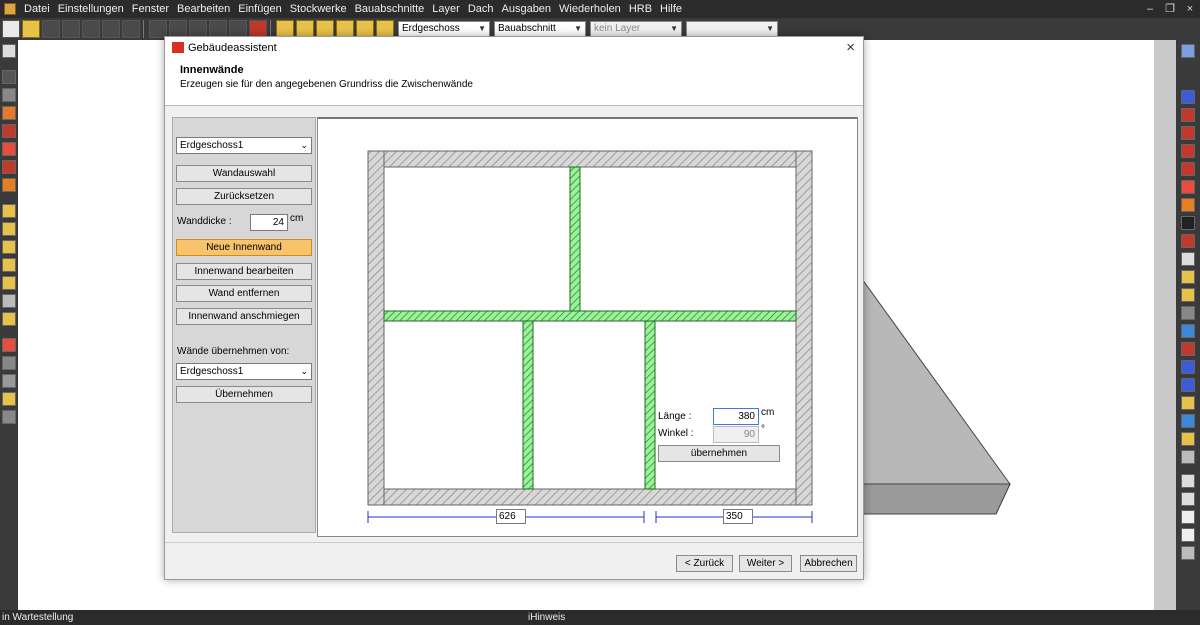 The height and width of the screenshot is (625, 1200). Describe the element at coordinates (9, 51) in the screenshot. I see `pointer-icon` at that location.